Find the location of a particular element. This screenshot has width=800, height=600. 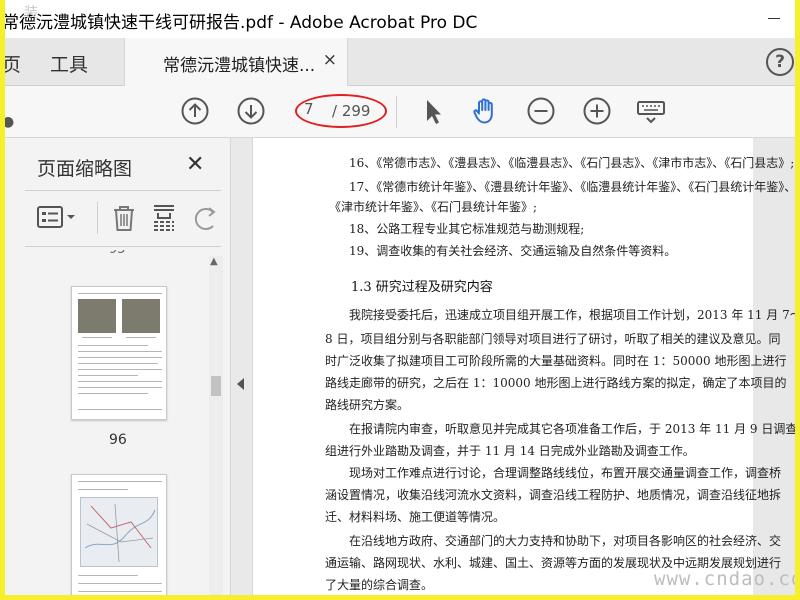

paragraph-line: 迁、材料料场、施工便道等情况。 is located at coordinates (415, 517).